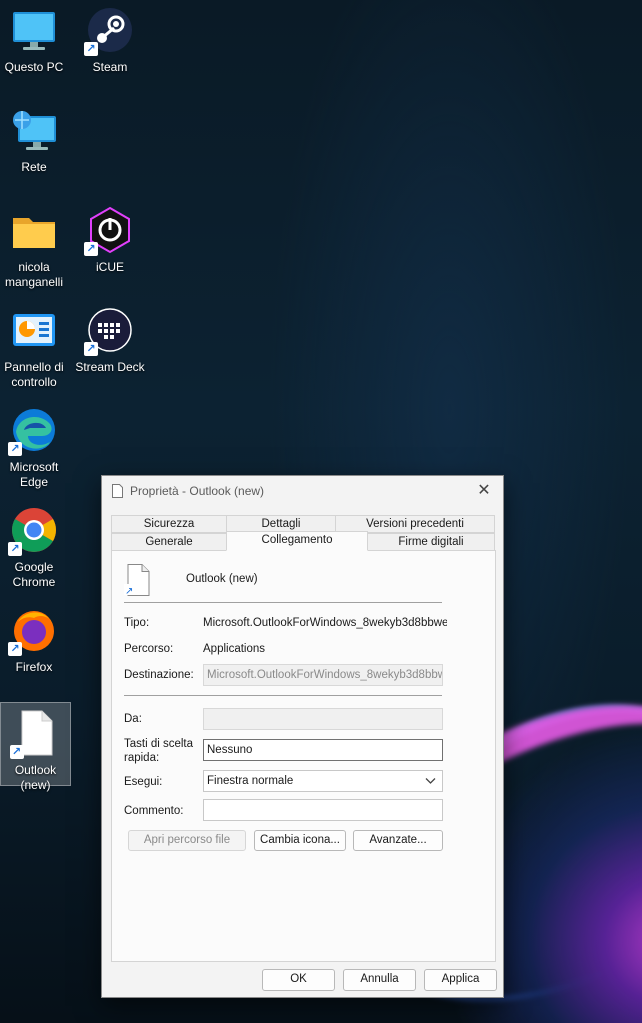 The height and width of the screenshot is (1023, 642). What do you see at coordinates (250, 781) in the screenshot?
I see `esegui-value: Finestra normale` at bounding box center [250, 781].